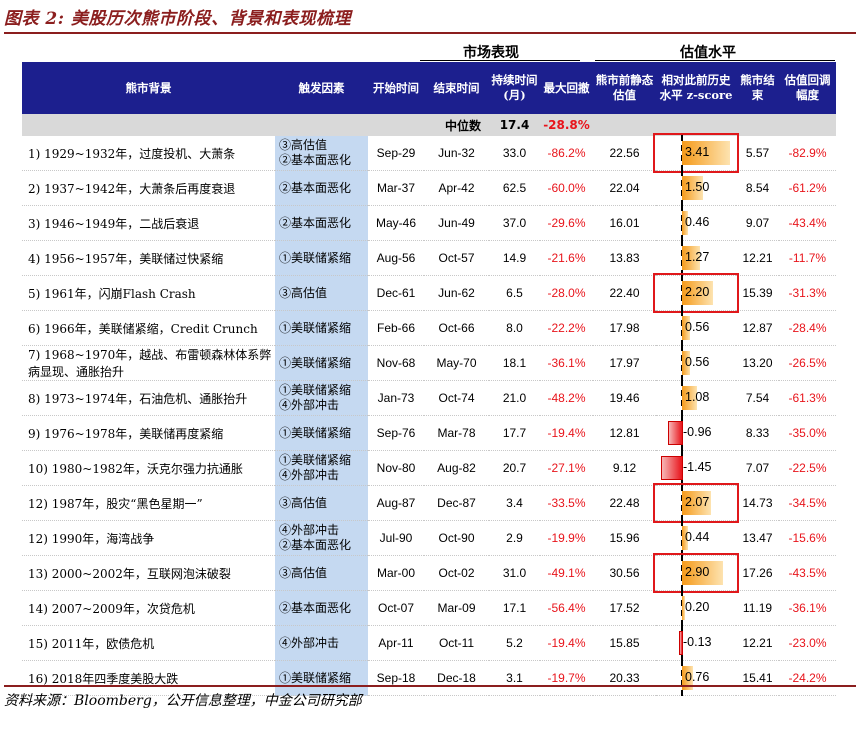 The width and height of the screenshot is (864, 732). What do you see at coordinates (807, 328) in the screenshot?
I see `pe-change-cell: -28.4%` at bounding box center [807, 328].